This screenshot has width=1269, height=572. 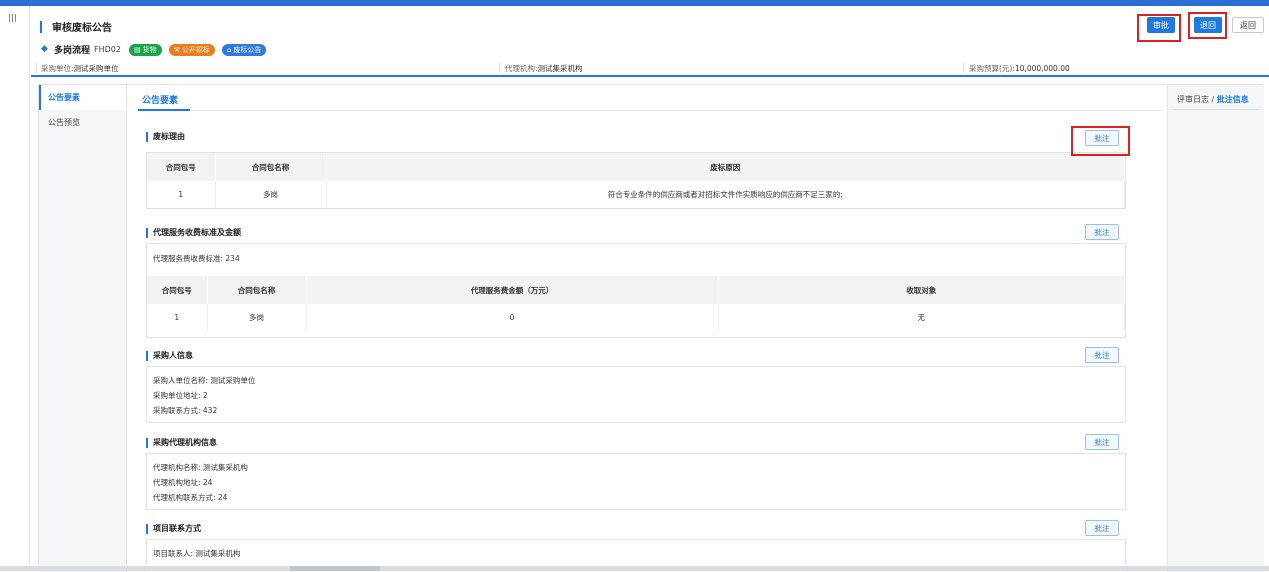 I want to click on scrollbar-thumb, so click(x=335, y=568).